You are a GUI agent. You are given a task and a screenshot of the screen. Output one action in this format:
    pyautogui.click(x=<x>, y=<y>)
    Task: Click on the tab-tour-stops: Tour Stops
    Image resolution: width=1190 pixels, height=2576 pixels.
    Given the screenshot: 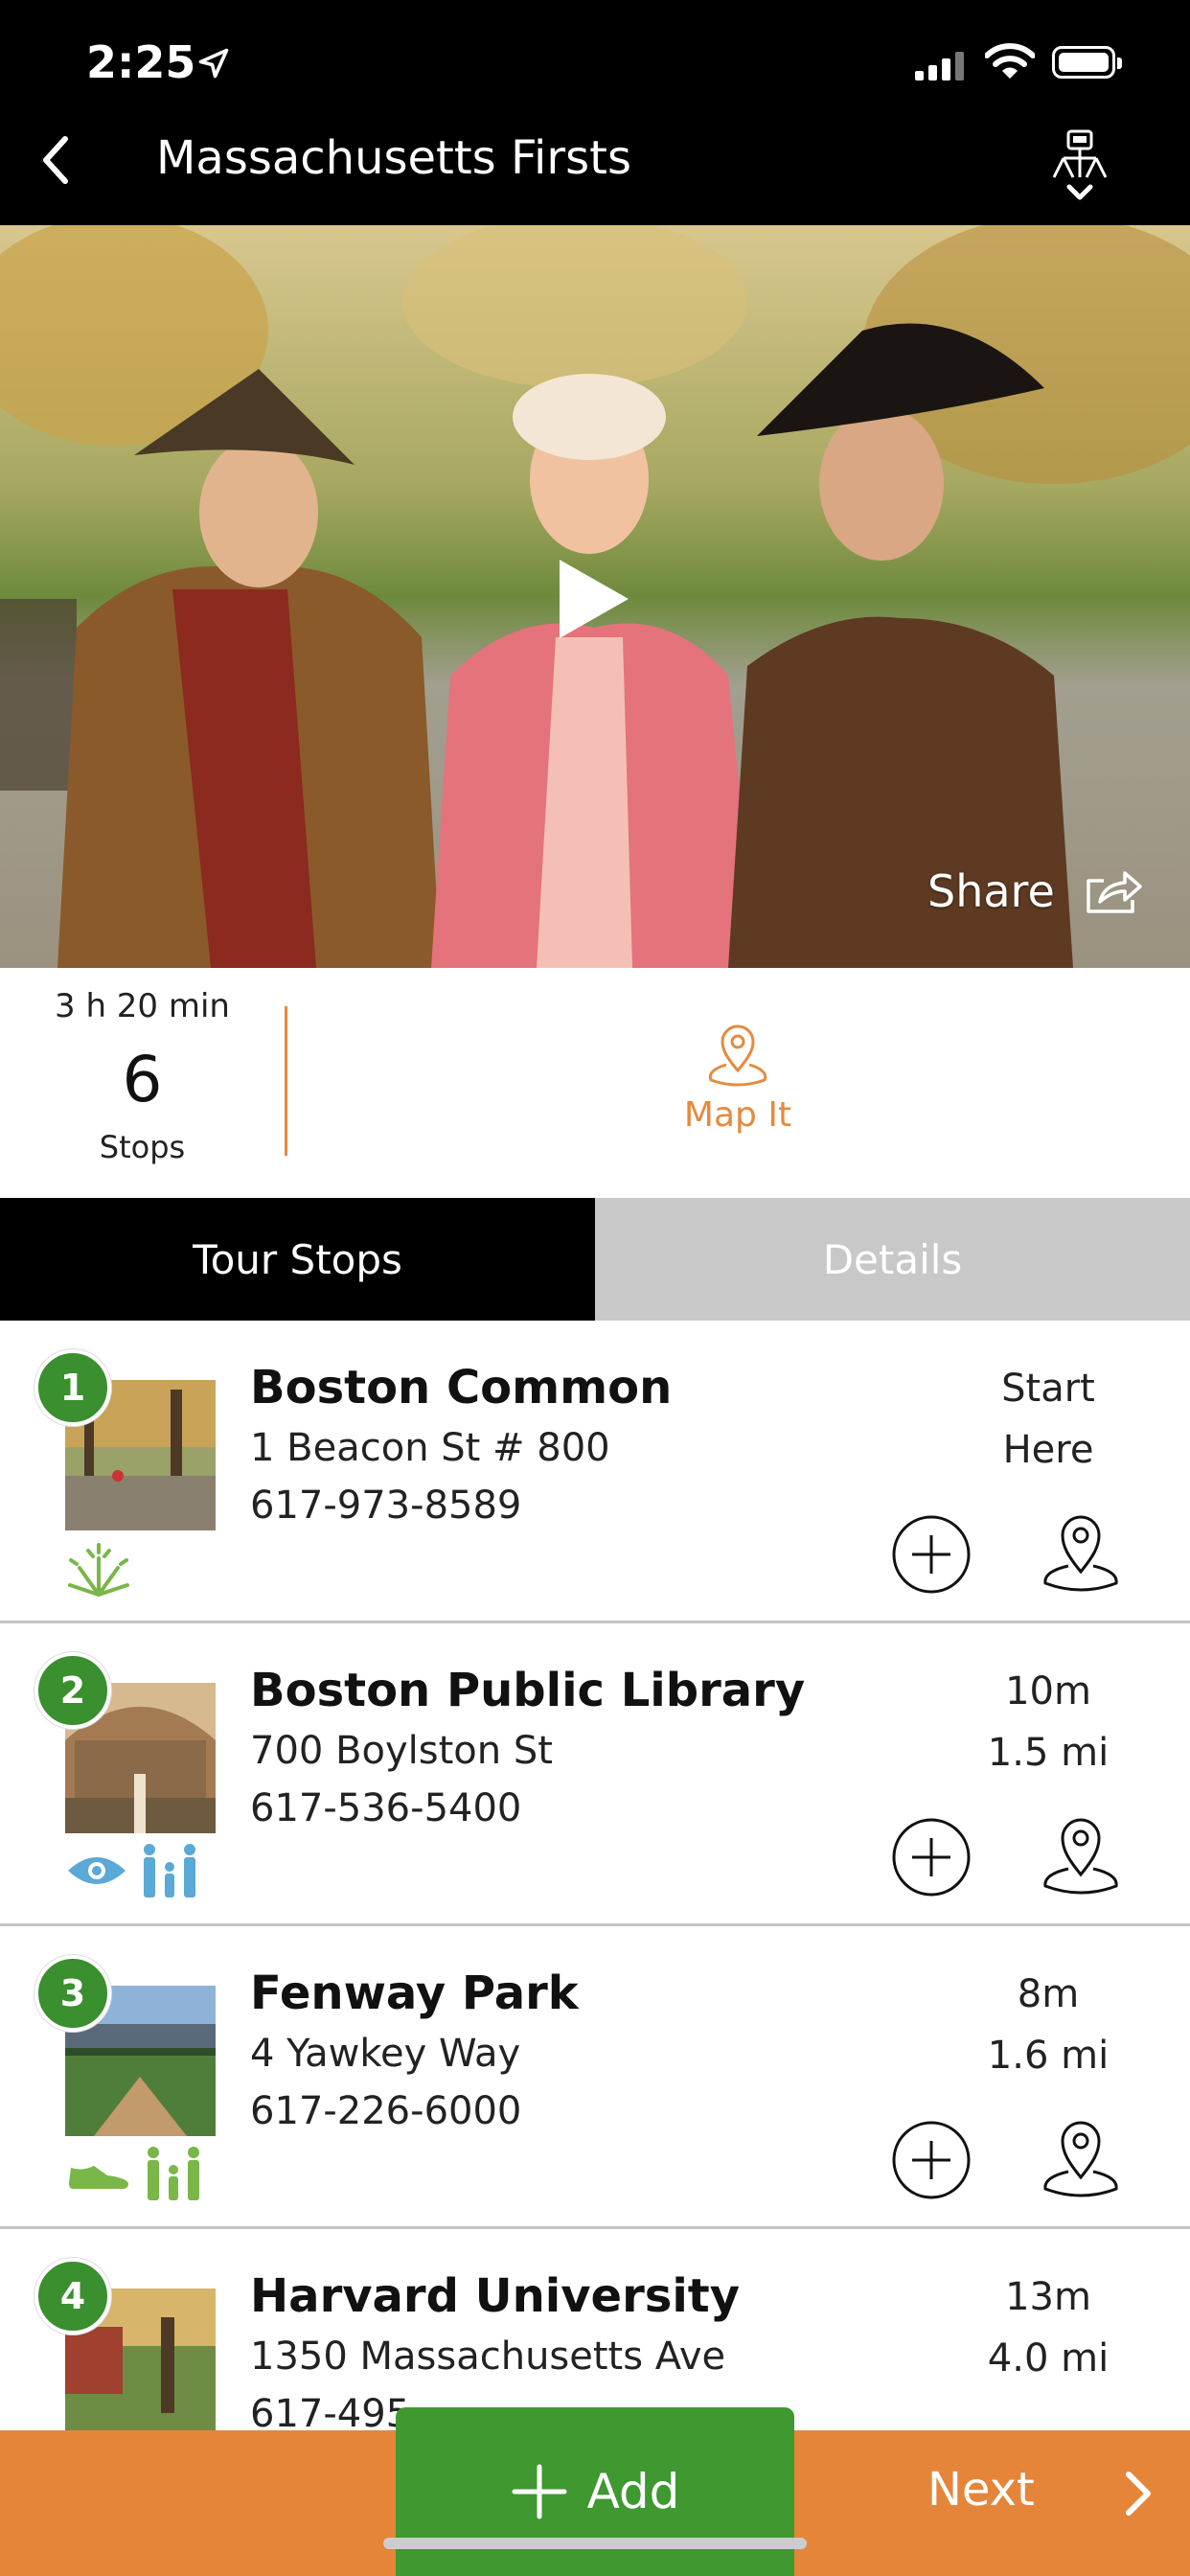 What is the action you would take?
    pyautogui.click(x=297, y=1259)
    